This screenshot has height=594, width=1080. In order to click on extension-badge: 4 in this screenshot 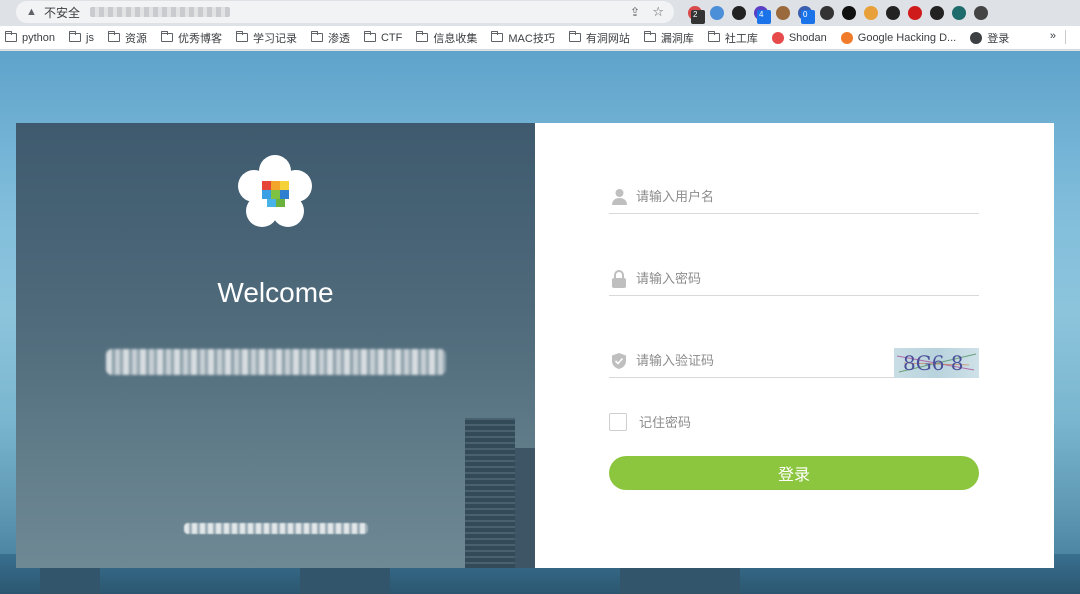, I will do `click(764, 17)`.